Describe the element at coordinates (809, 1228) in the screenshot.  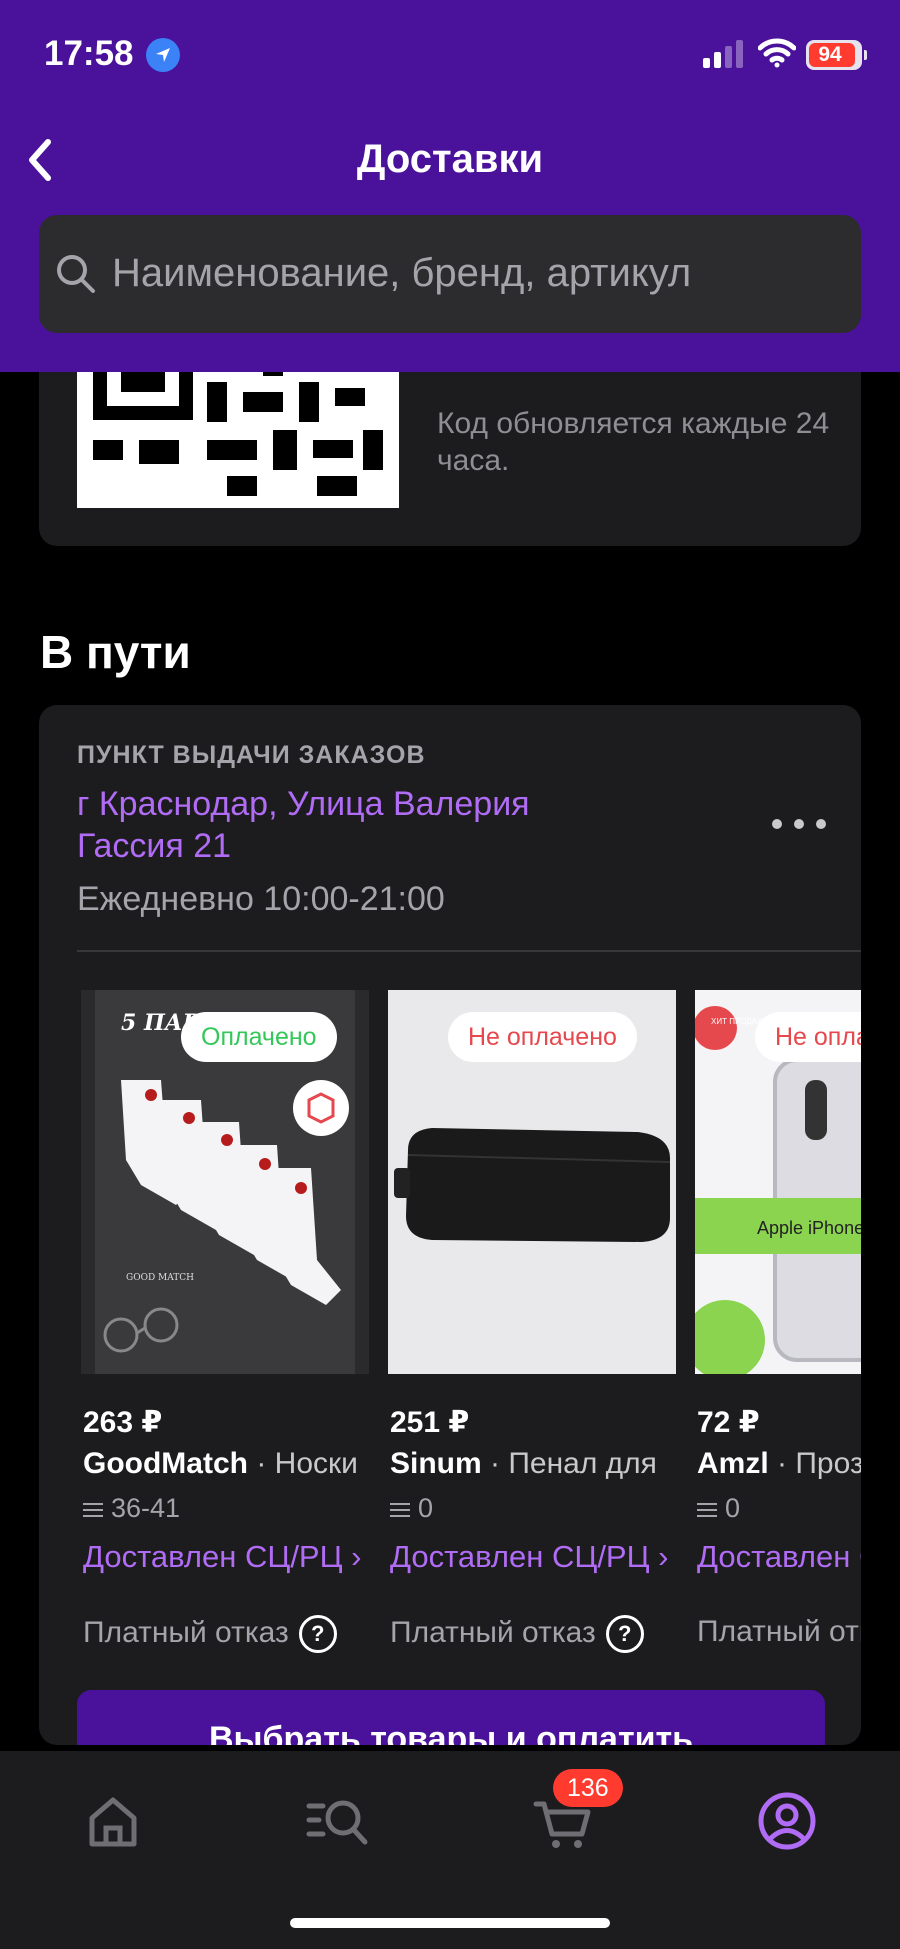
I see `image-caption: Apple iPhone` at that location.